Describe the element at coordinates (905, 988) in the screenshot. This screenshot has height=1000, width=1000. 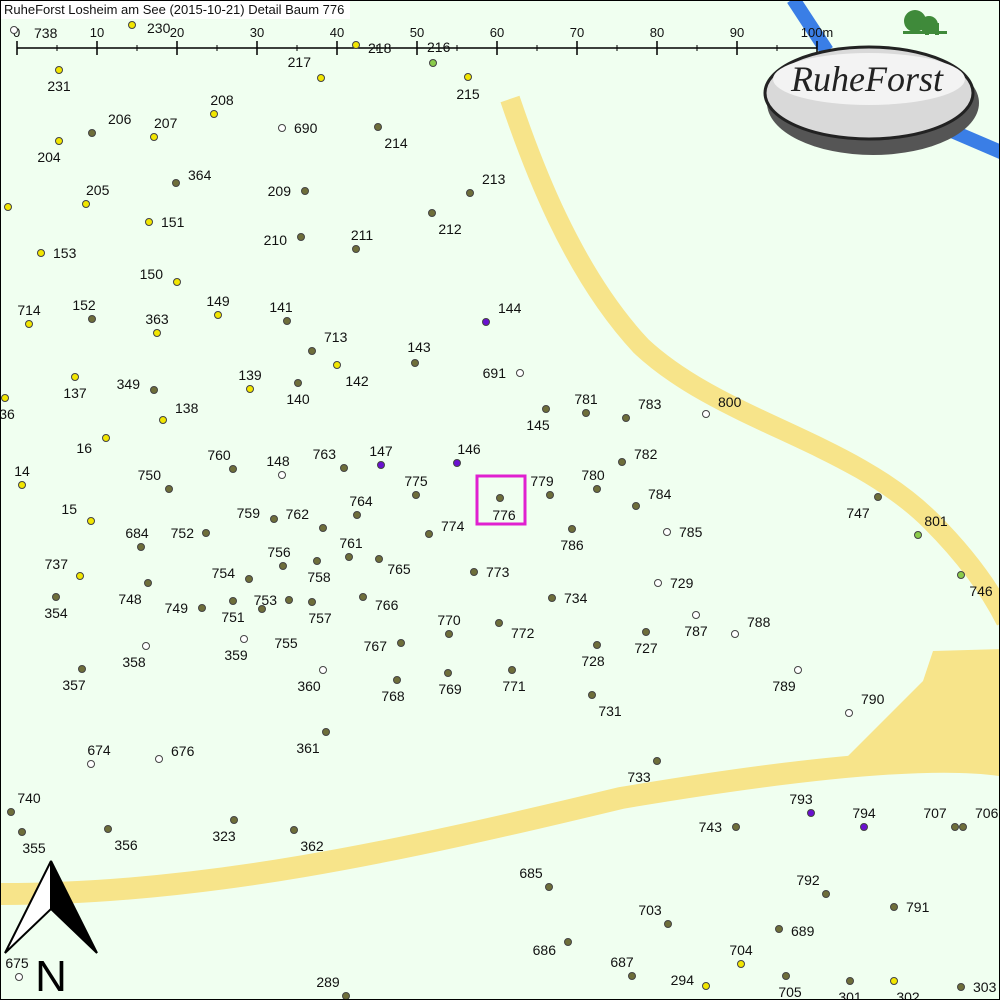
I see `tree-302: 302` at that location.